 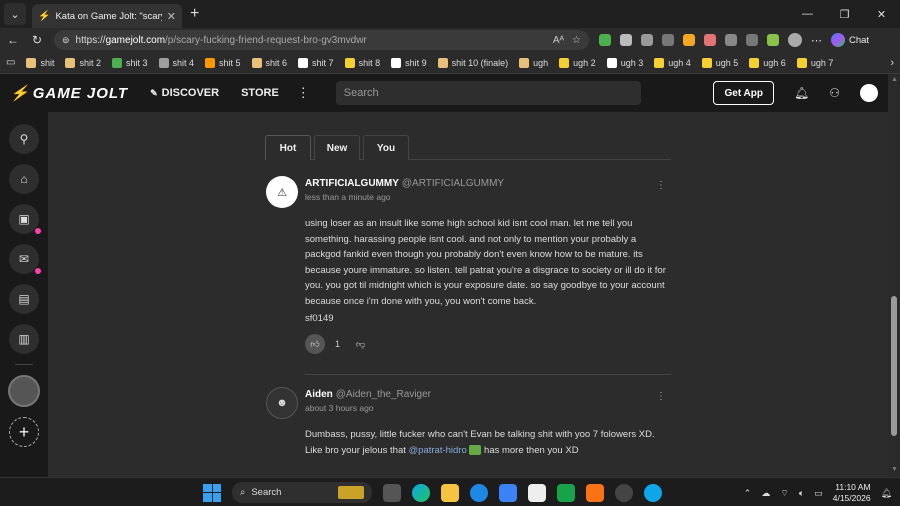 I want to click on tray-chevron-icon: ⌃, so click(x=748, y=493).